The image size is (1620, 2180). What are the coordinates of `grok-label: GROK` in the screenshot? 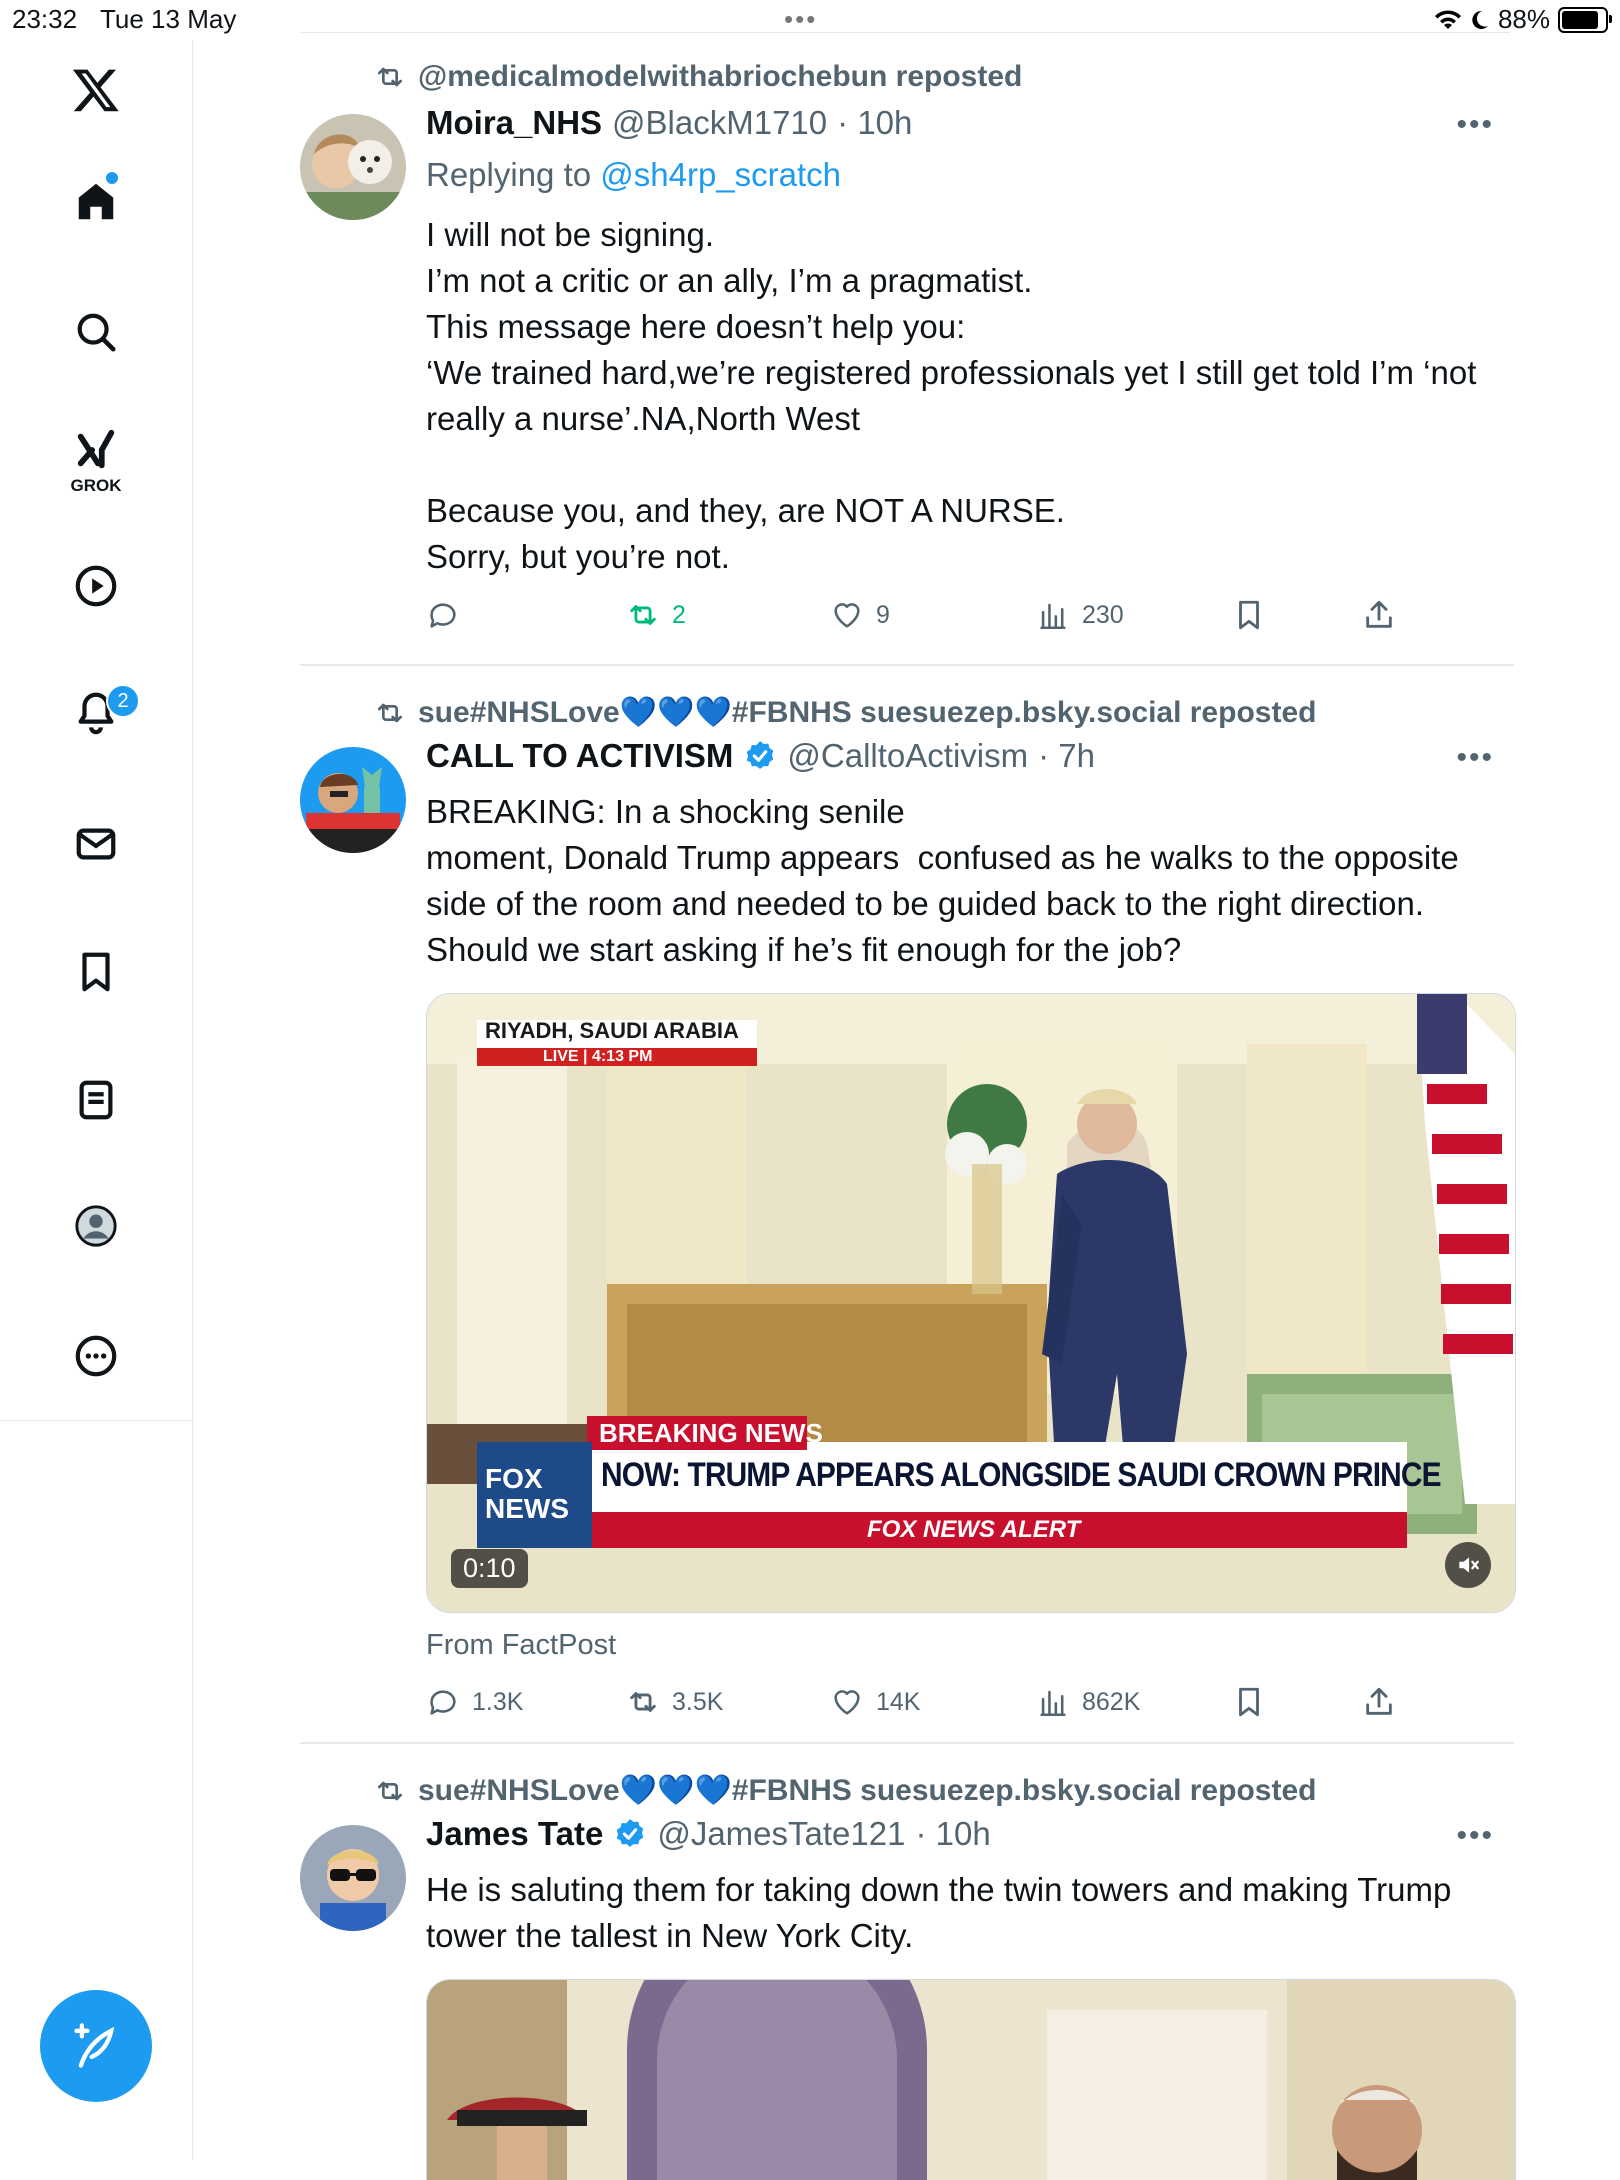 It's located at (96, 486).